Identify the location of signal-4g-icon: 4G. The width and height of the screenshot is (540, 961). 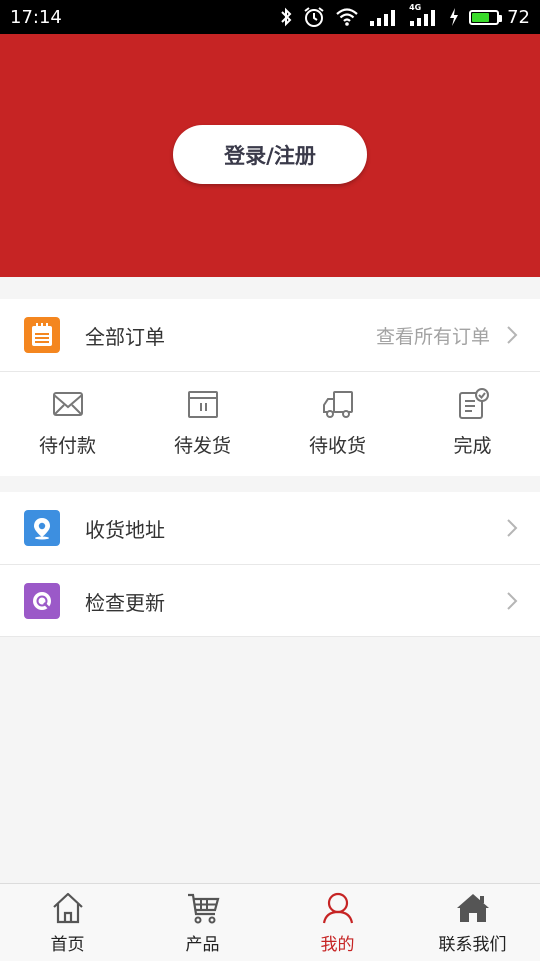
(424, 15).